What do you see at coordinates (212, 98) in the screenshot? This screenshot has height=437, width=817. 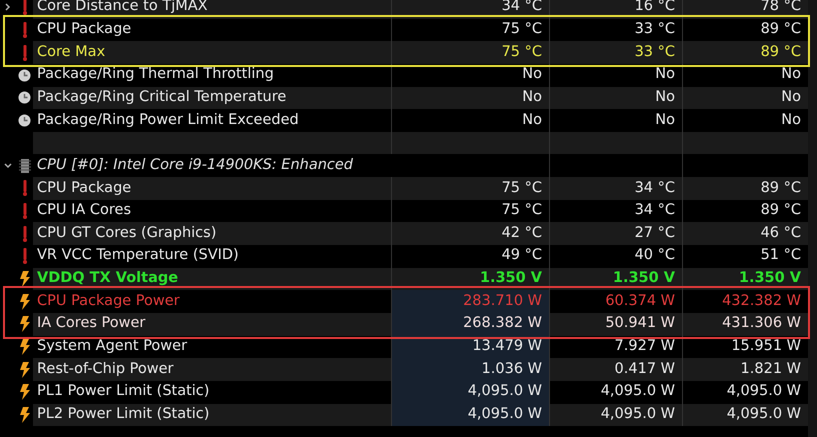 I see `sensor-name-cell: Package/Ring Critical Temperature` at bounding box center [212, 98].